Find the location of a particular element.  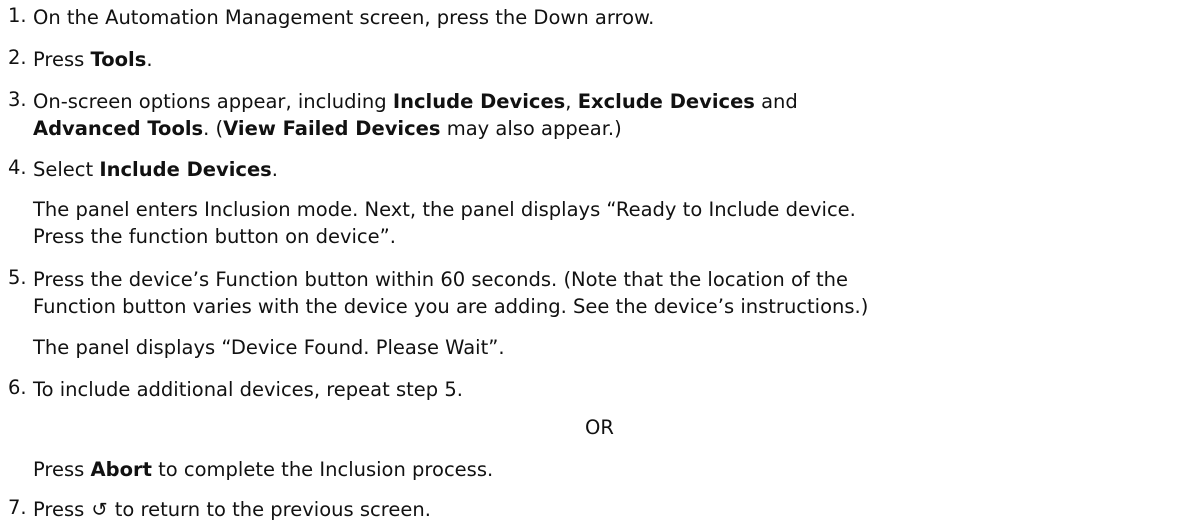

step-number: 3. is located at coordinates (17, 99).